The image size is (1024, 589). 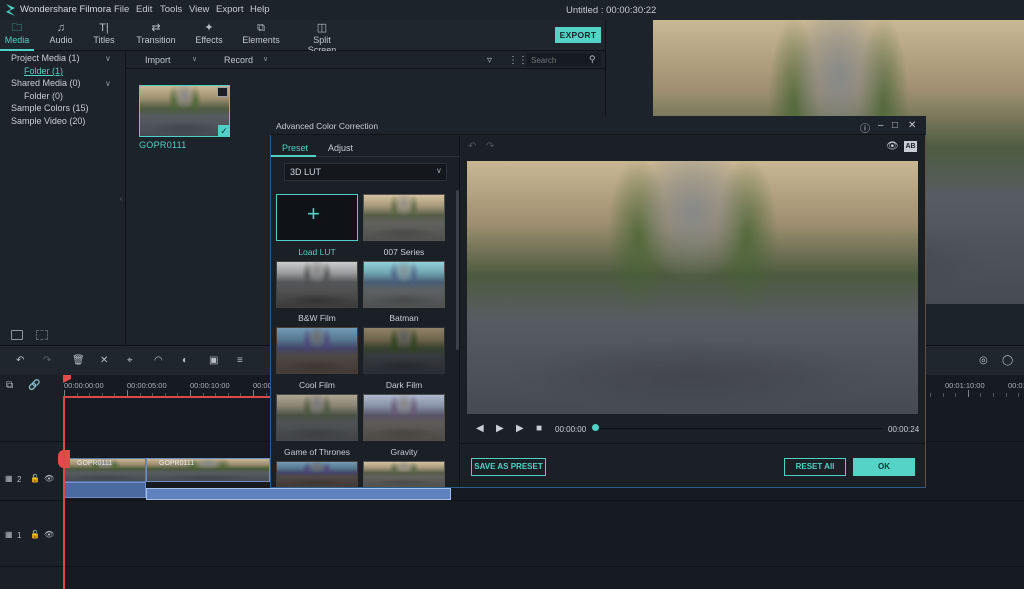 I want to click on search-icon: ⚲, so click(x=592, y=59).